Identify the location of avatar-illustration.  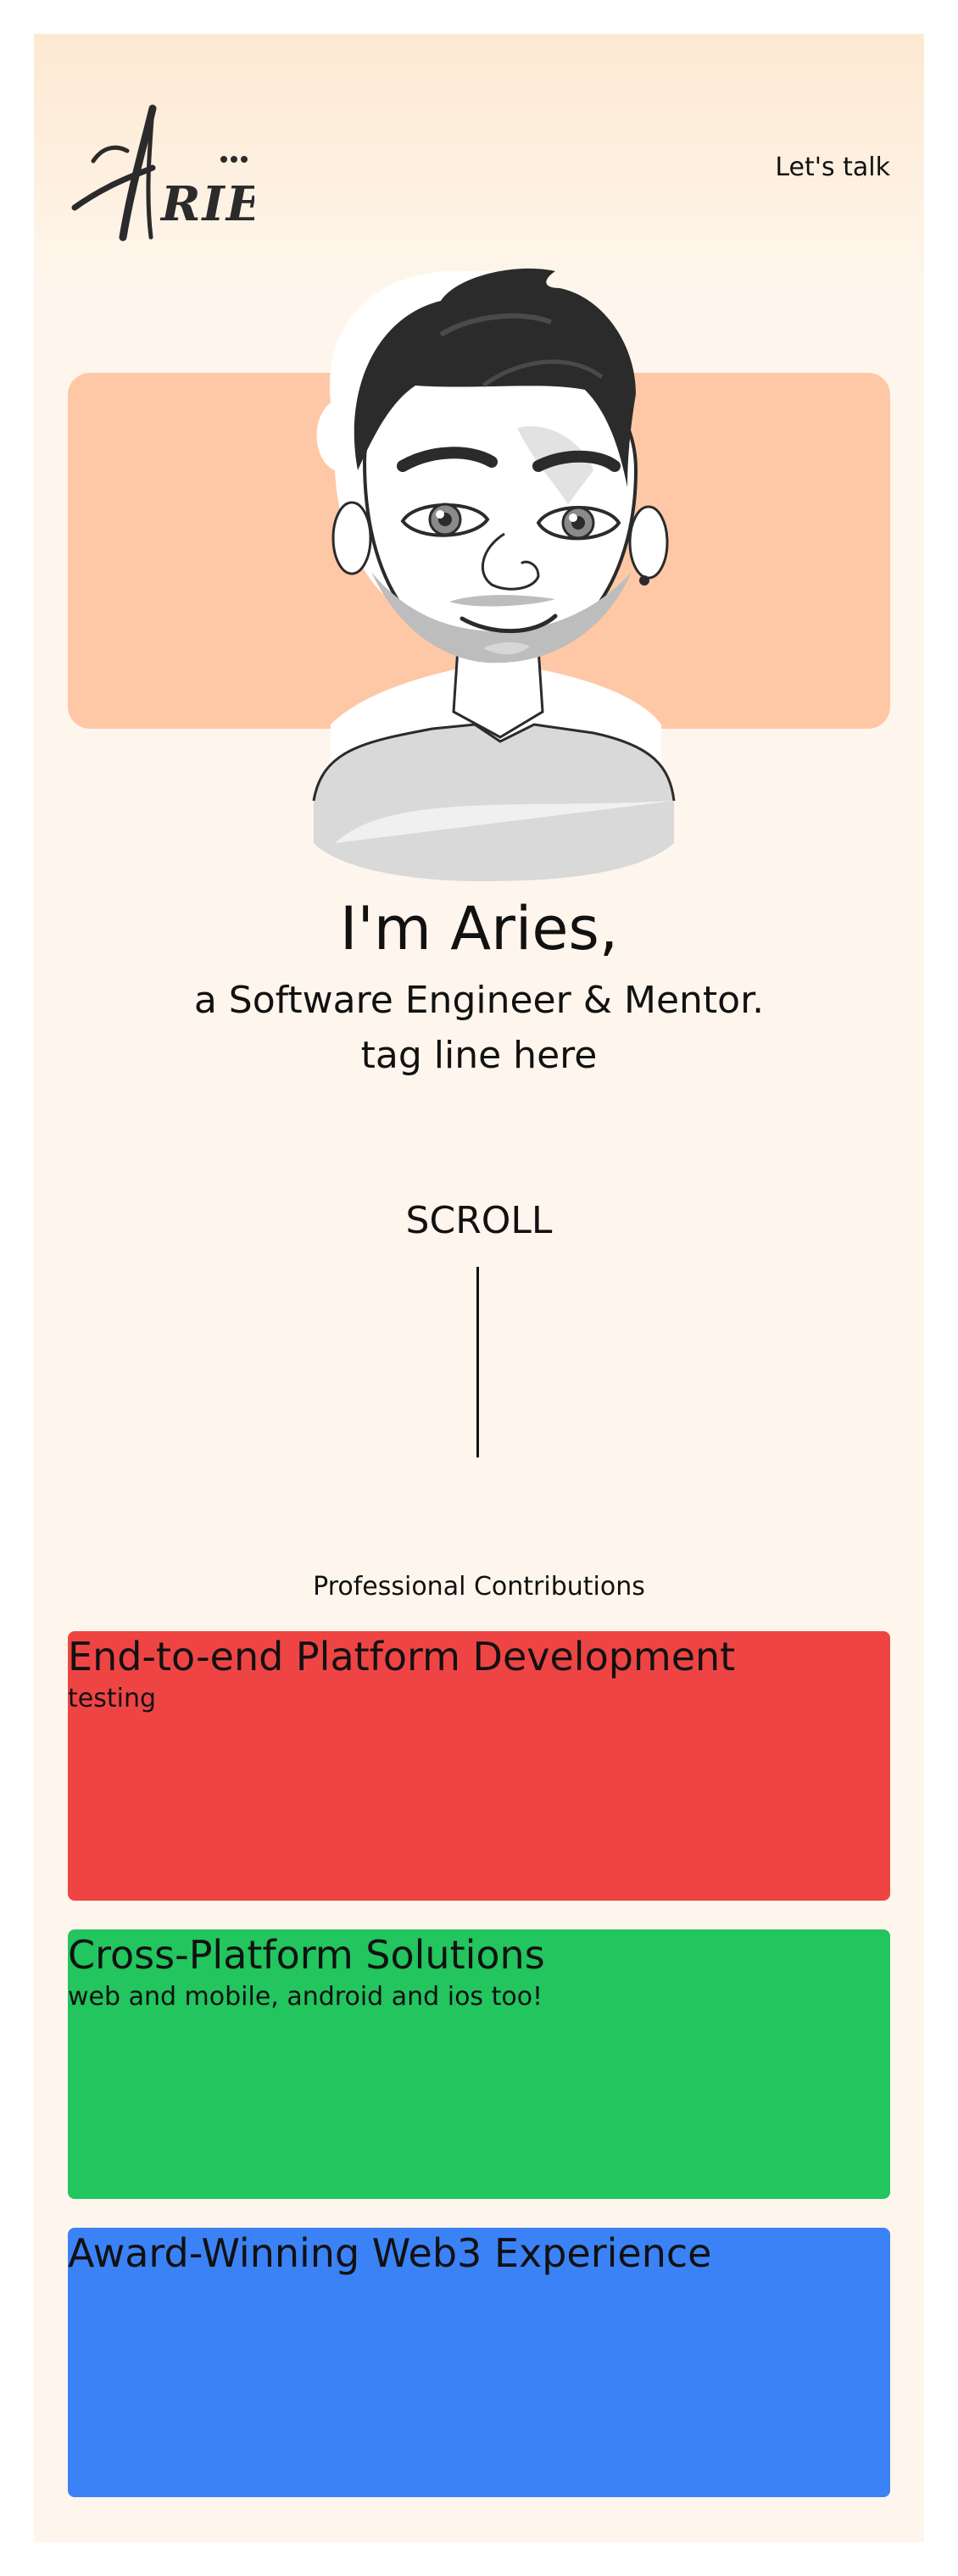
(494, 574).